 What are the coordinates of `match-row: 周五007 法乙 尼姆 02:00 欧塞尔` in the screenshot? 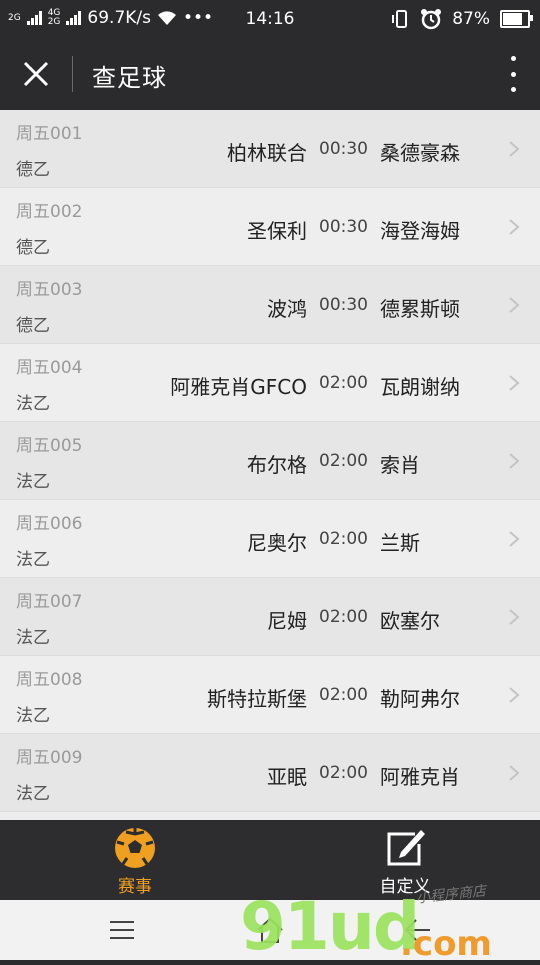 It's located at (270, 617).